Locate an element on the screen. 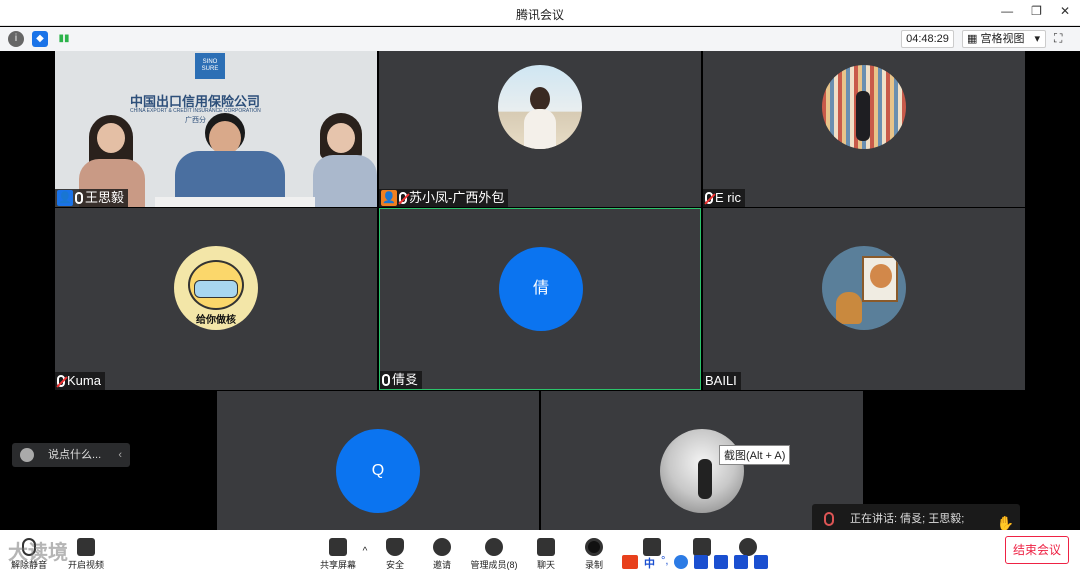 This screenshot has height=571, width=1080. chat-bubble-icon is located at coordinates (546, 547).